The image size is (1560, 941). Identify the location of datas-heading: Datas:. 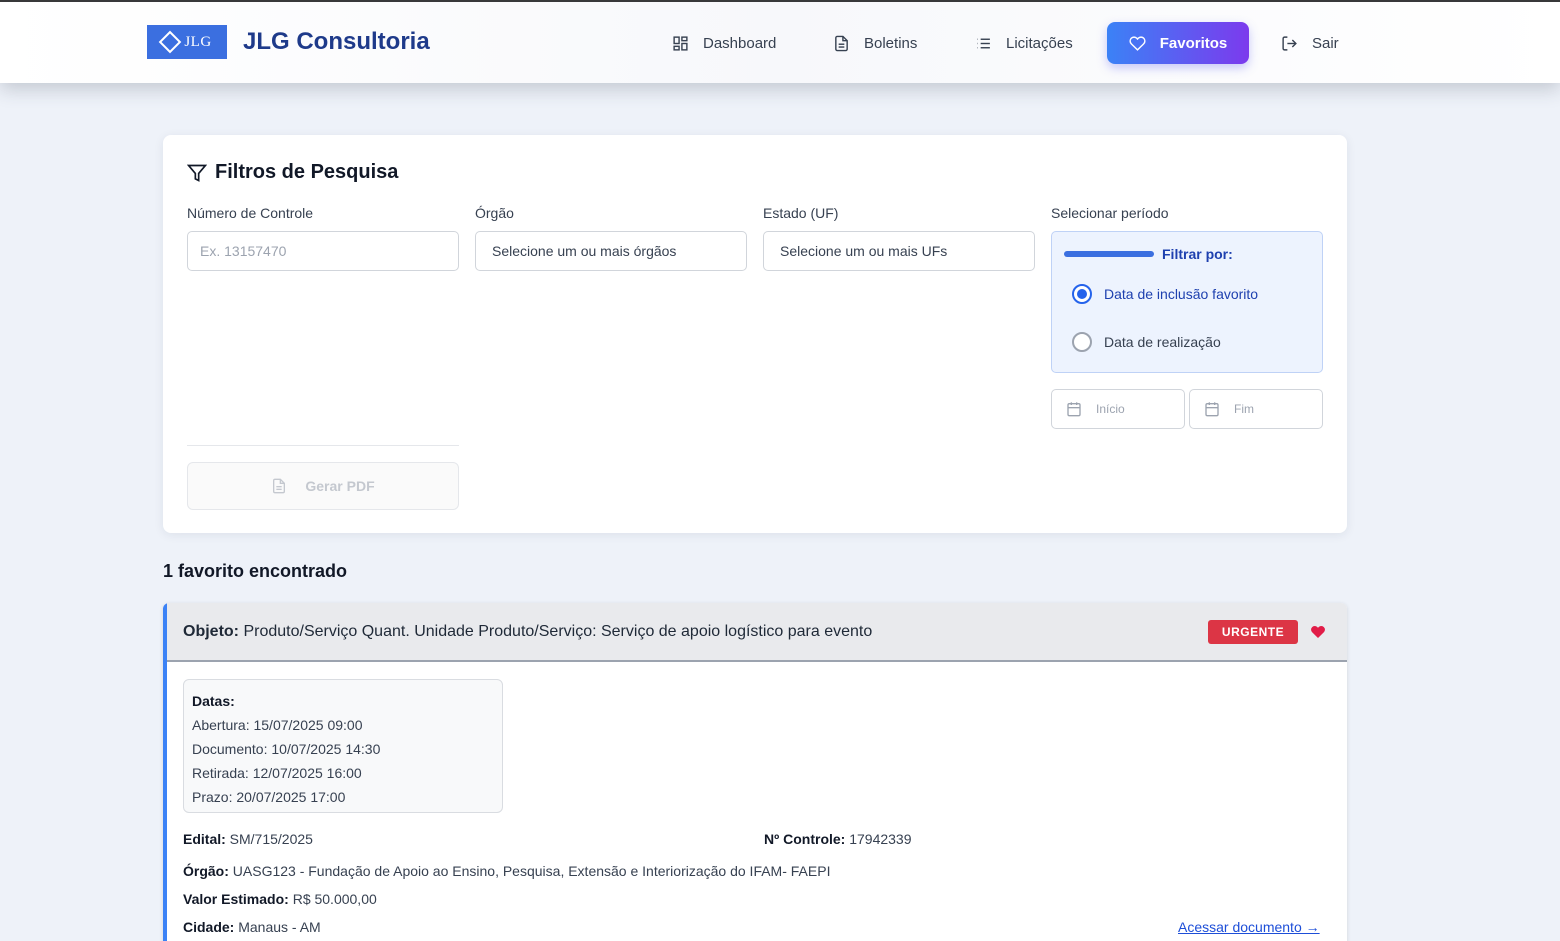
(213, 701).